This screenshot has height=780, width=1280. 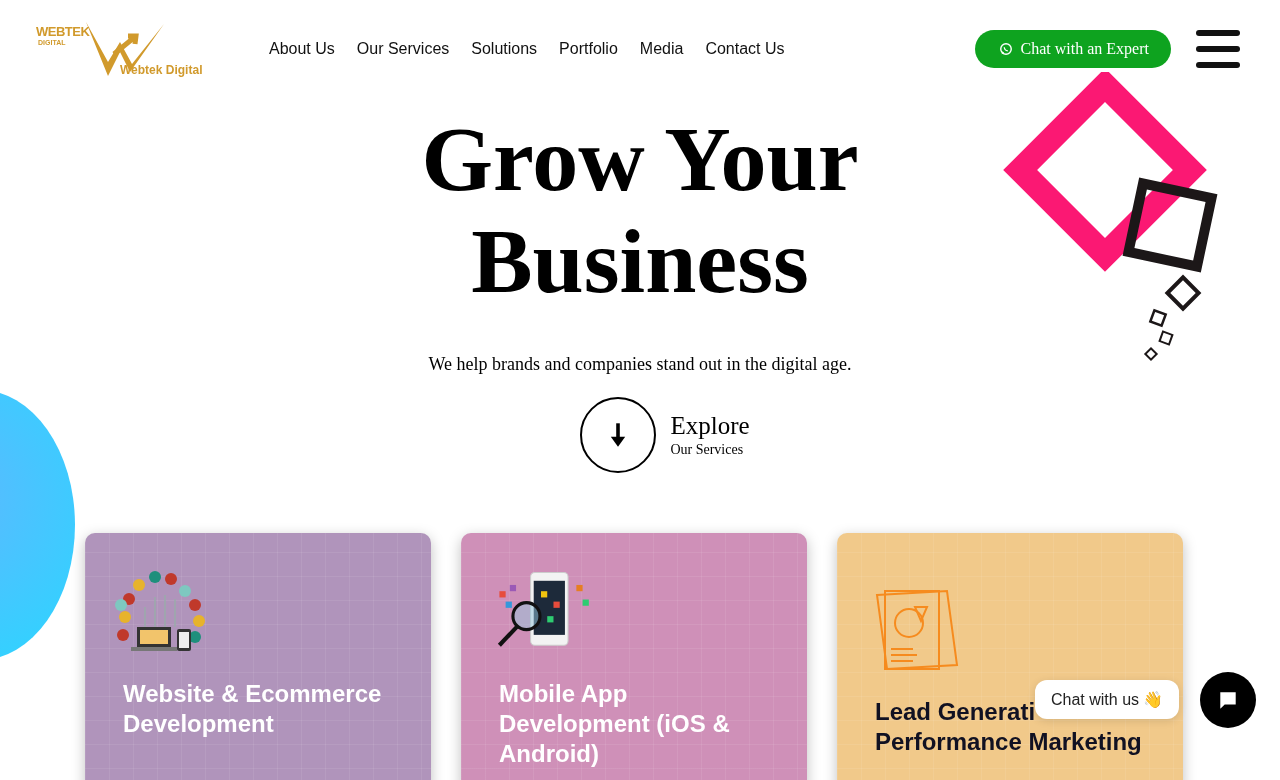 I want to click on card-title-line: Performance Marketing, so click(x=1008, y=742).